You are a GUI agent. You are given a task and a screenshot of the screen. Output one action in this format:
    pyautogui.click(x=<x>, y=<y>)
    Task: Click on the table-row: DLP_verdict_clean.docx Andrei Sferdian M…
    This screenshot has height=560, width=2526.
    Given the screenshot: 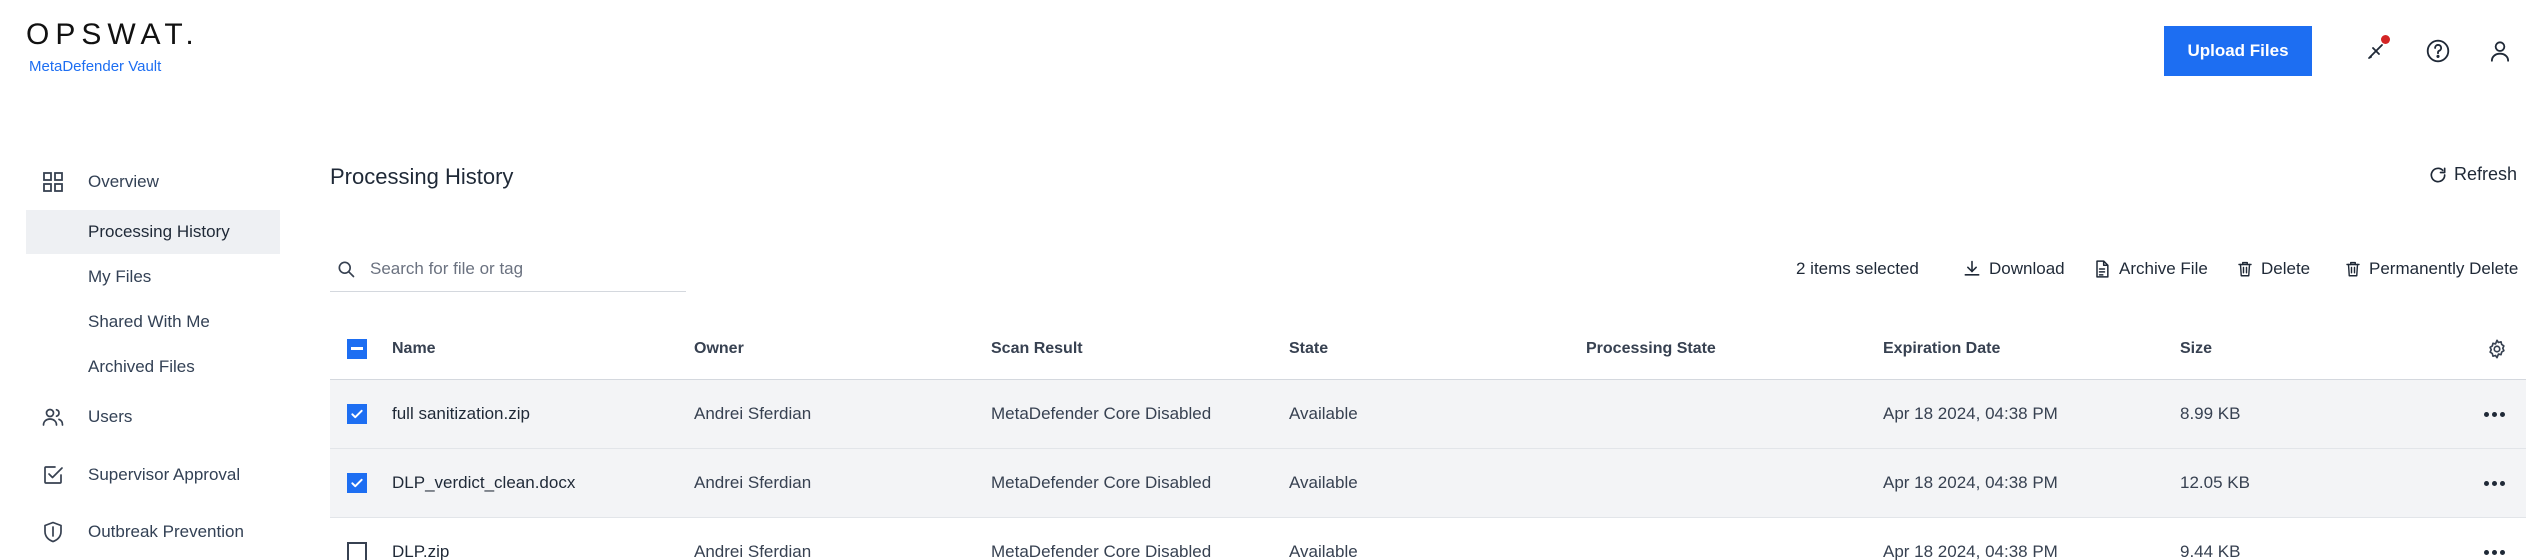 What is the action you would take?
    pyautogui.click(x=1428, y=483)
    